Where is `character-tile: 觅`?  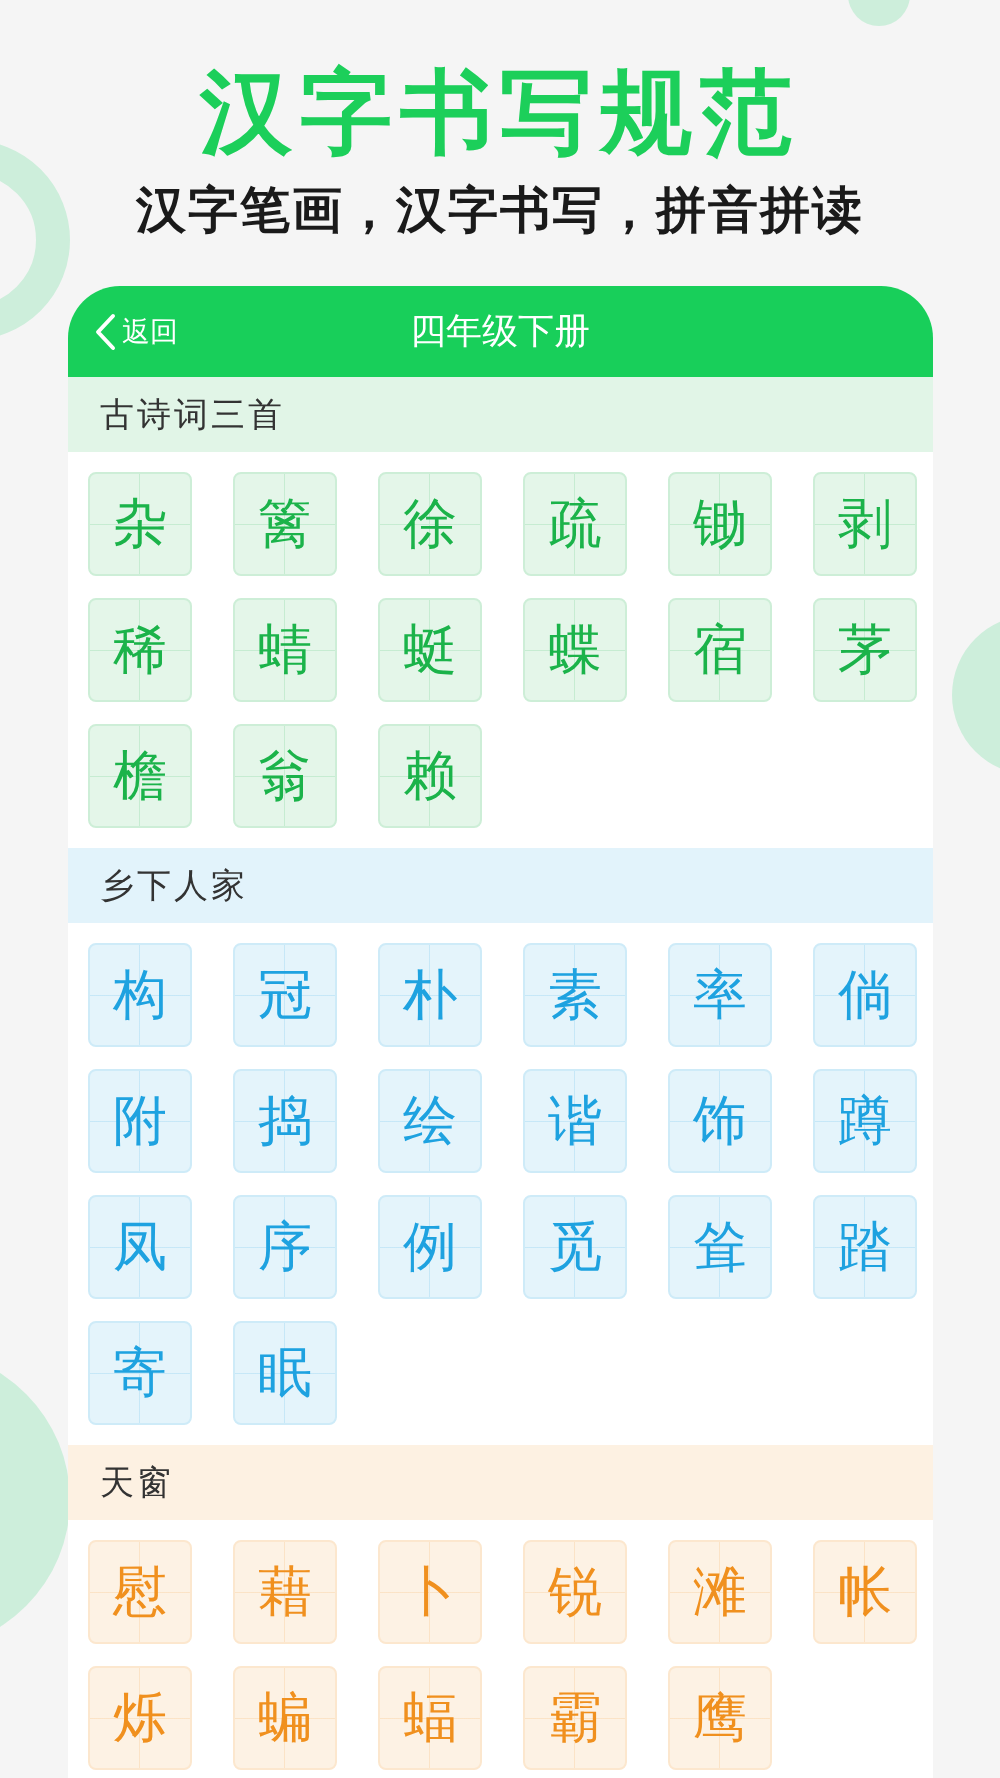
character-tile: 觅 is located at coordinates (574, 1247).